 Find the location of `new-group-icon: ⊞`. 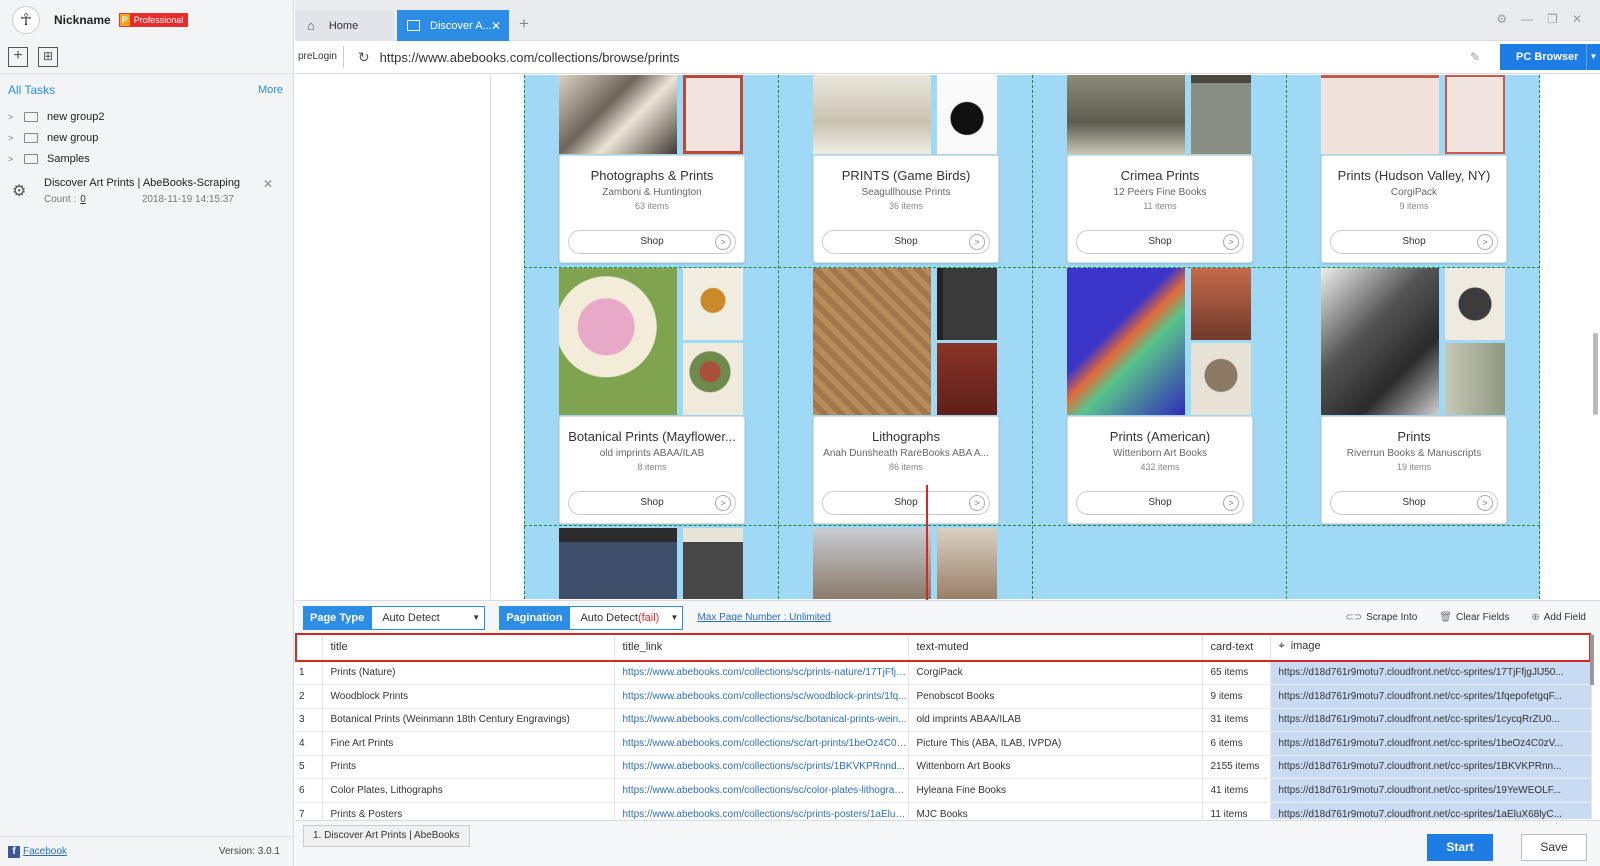

new-group-icon: ⊞ is located at coordinates (48, 56).